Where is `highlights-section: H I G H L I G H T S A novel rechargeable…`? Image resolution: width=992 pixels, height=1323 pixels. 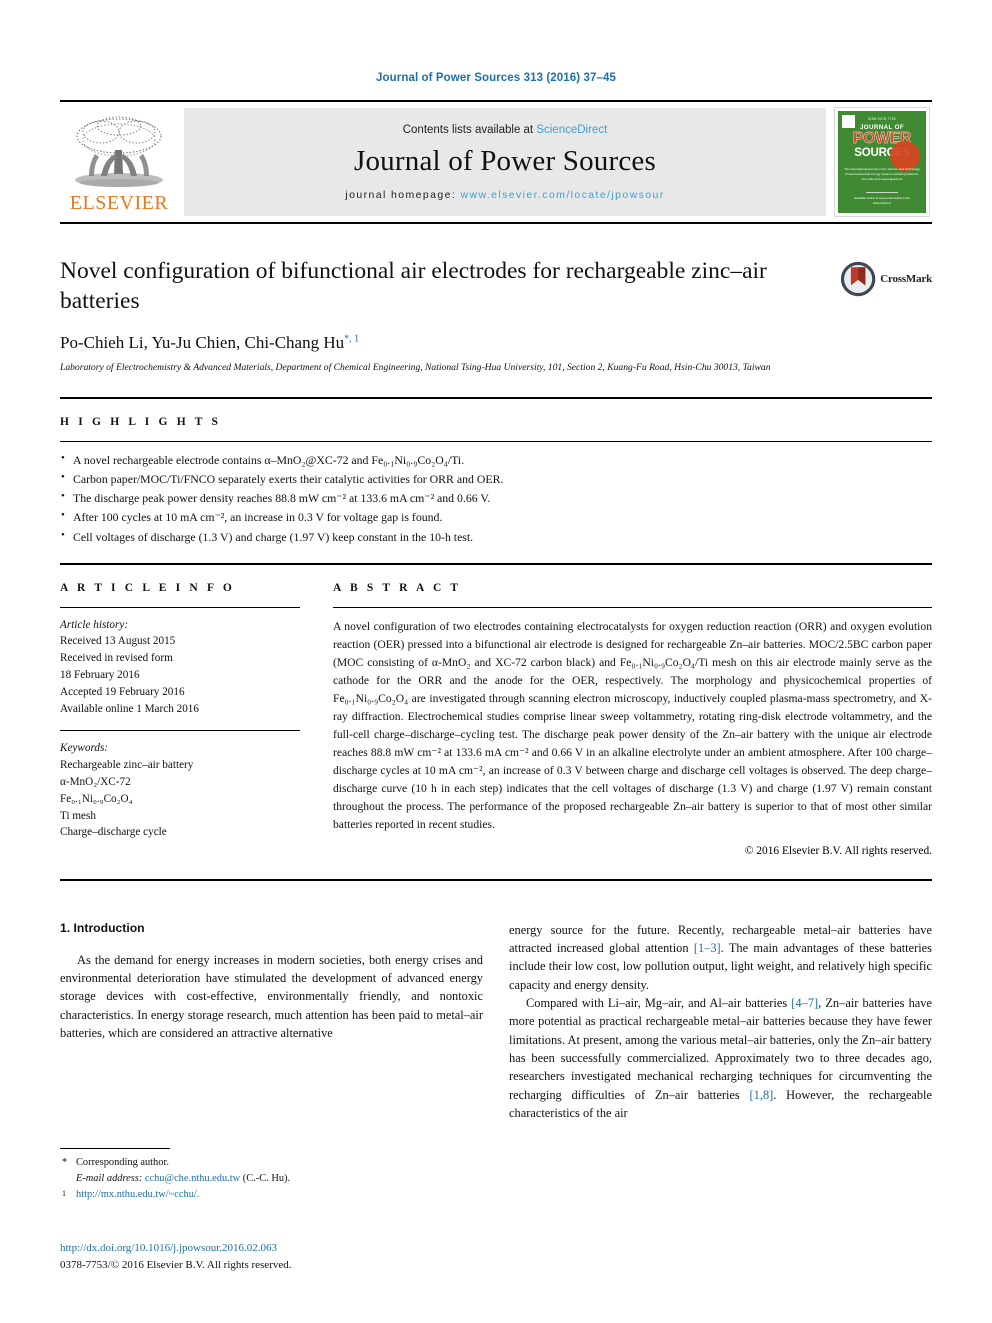
highlights-section: H I G H L I G H T S A novel rechargeable… is located at coordinates (496, 481).